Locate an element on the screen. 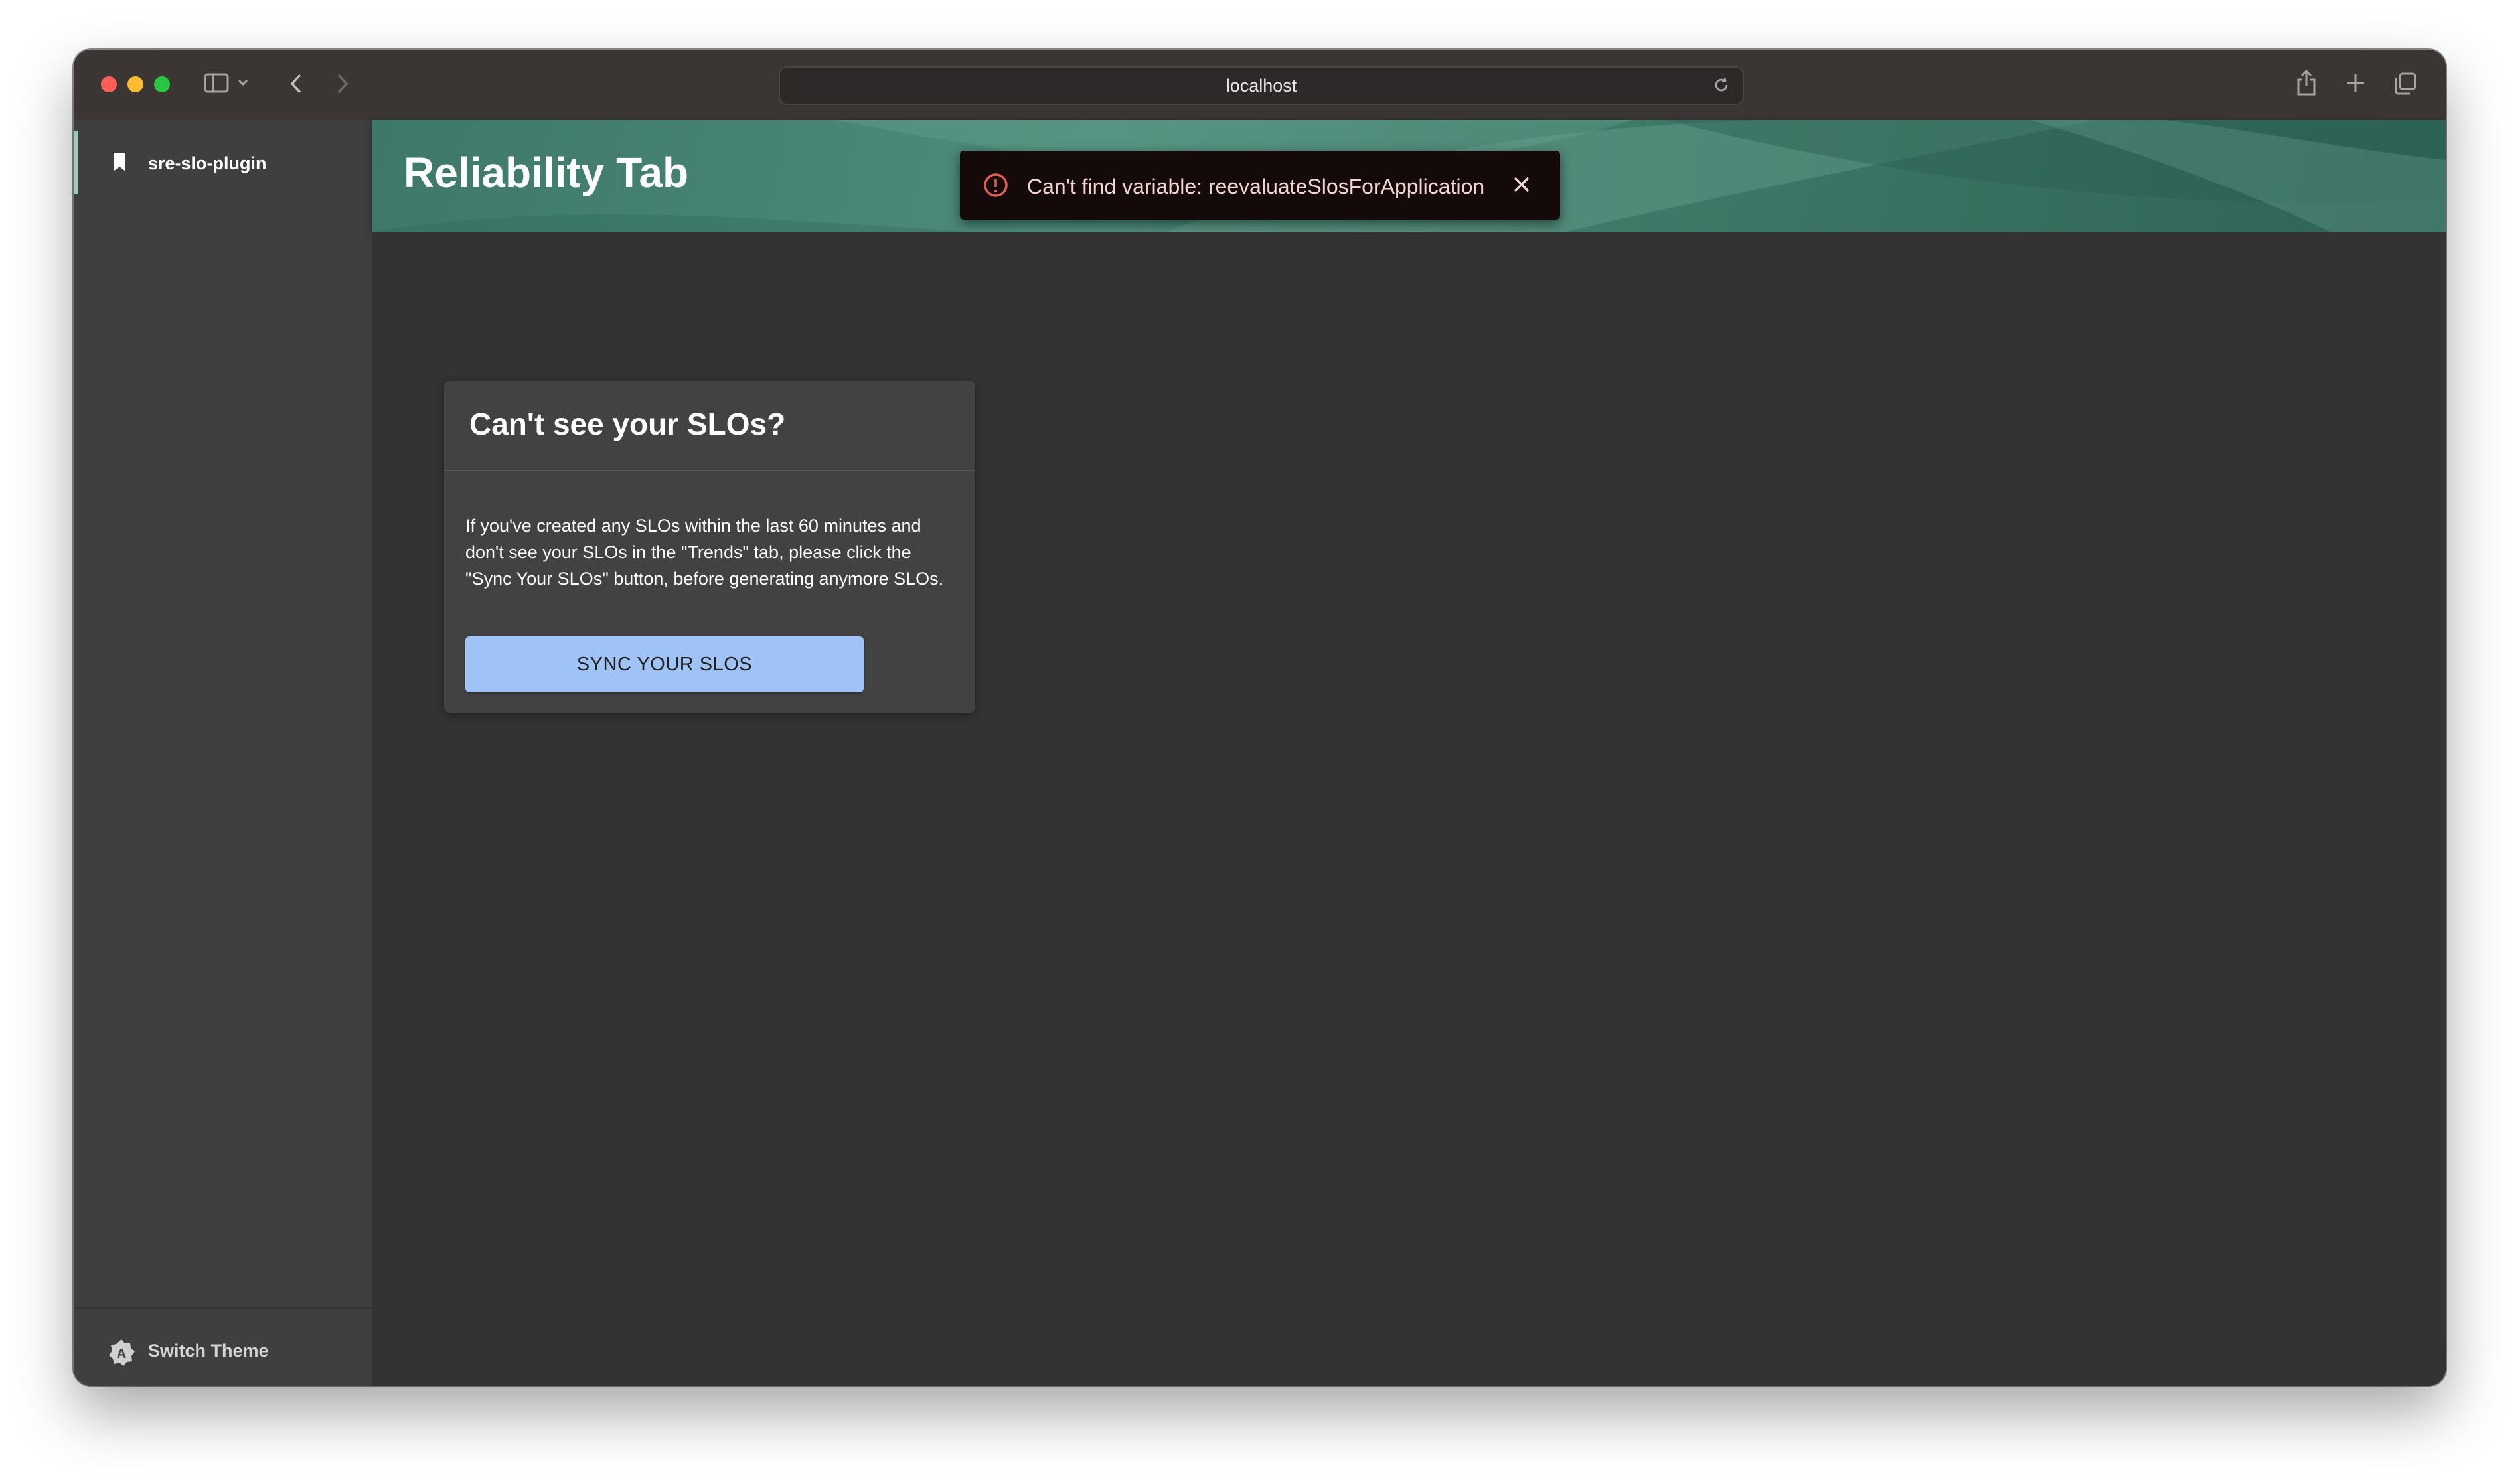 The image size is (2520, 1484). error-icon is located at coordinates (996, 187).